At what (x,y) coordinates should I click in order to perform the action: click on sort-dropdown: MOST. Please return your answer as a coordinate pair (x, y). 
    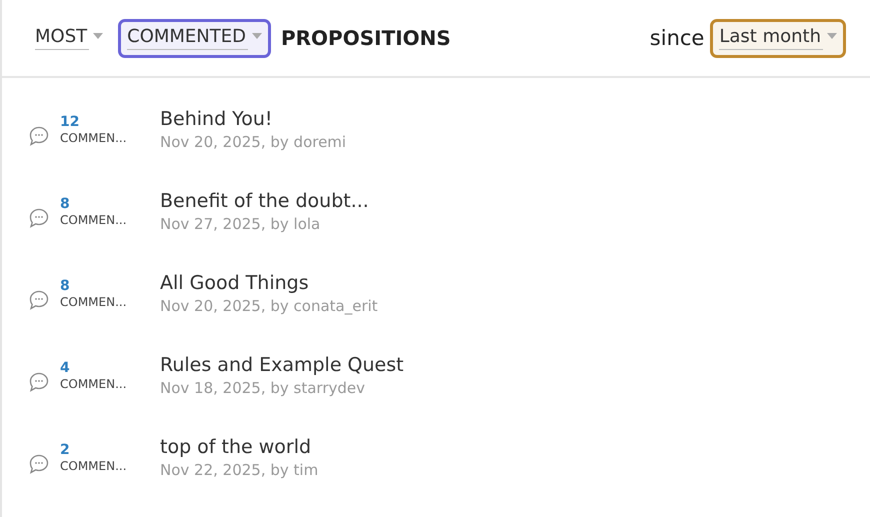
    Looking at the image, I should click on (69, 38).